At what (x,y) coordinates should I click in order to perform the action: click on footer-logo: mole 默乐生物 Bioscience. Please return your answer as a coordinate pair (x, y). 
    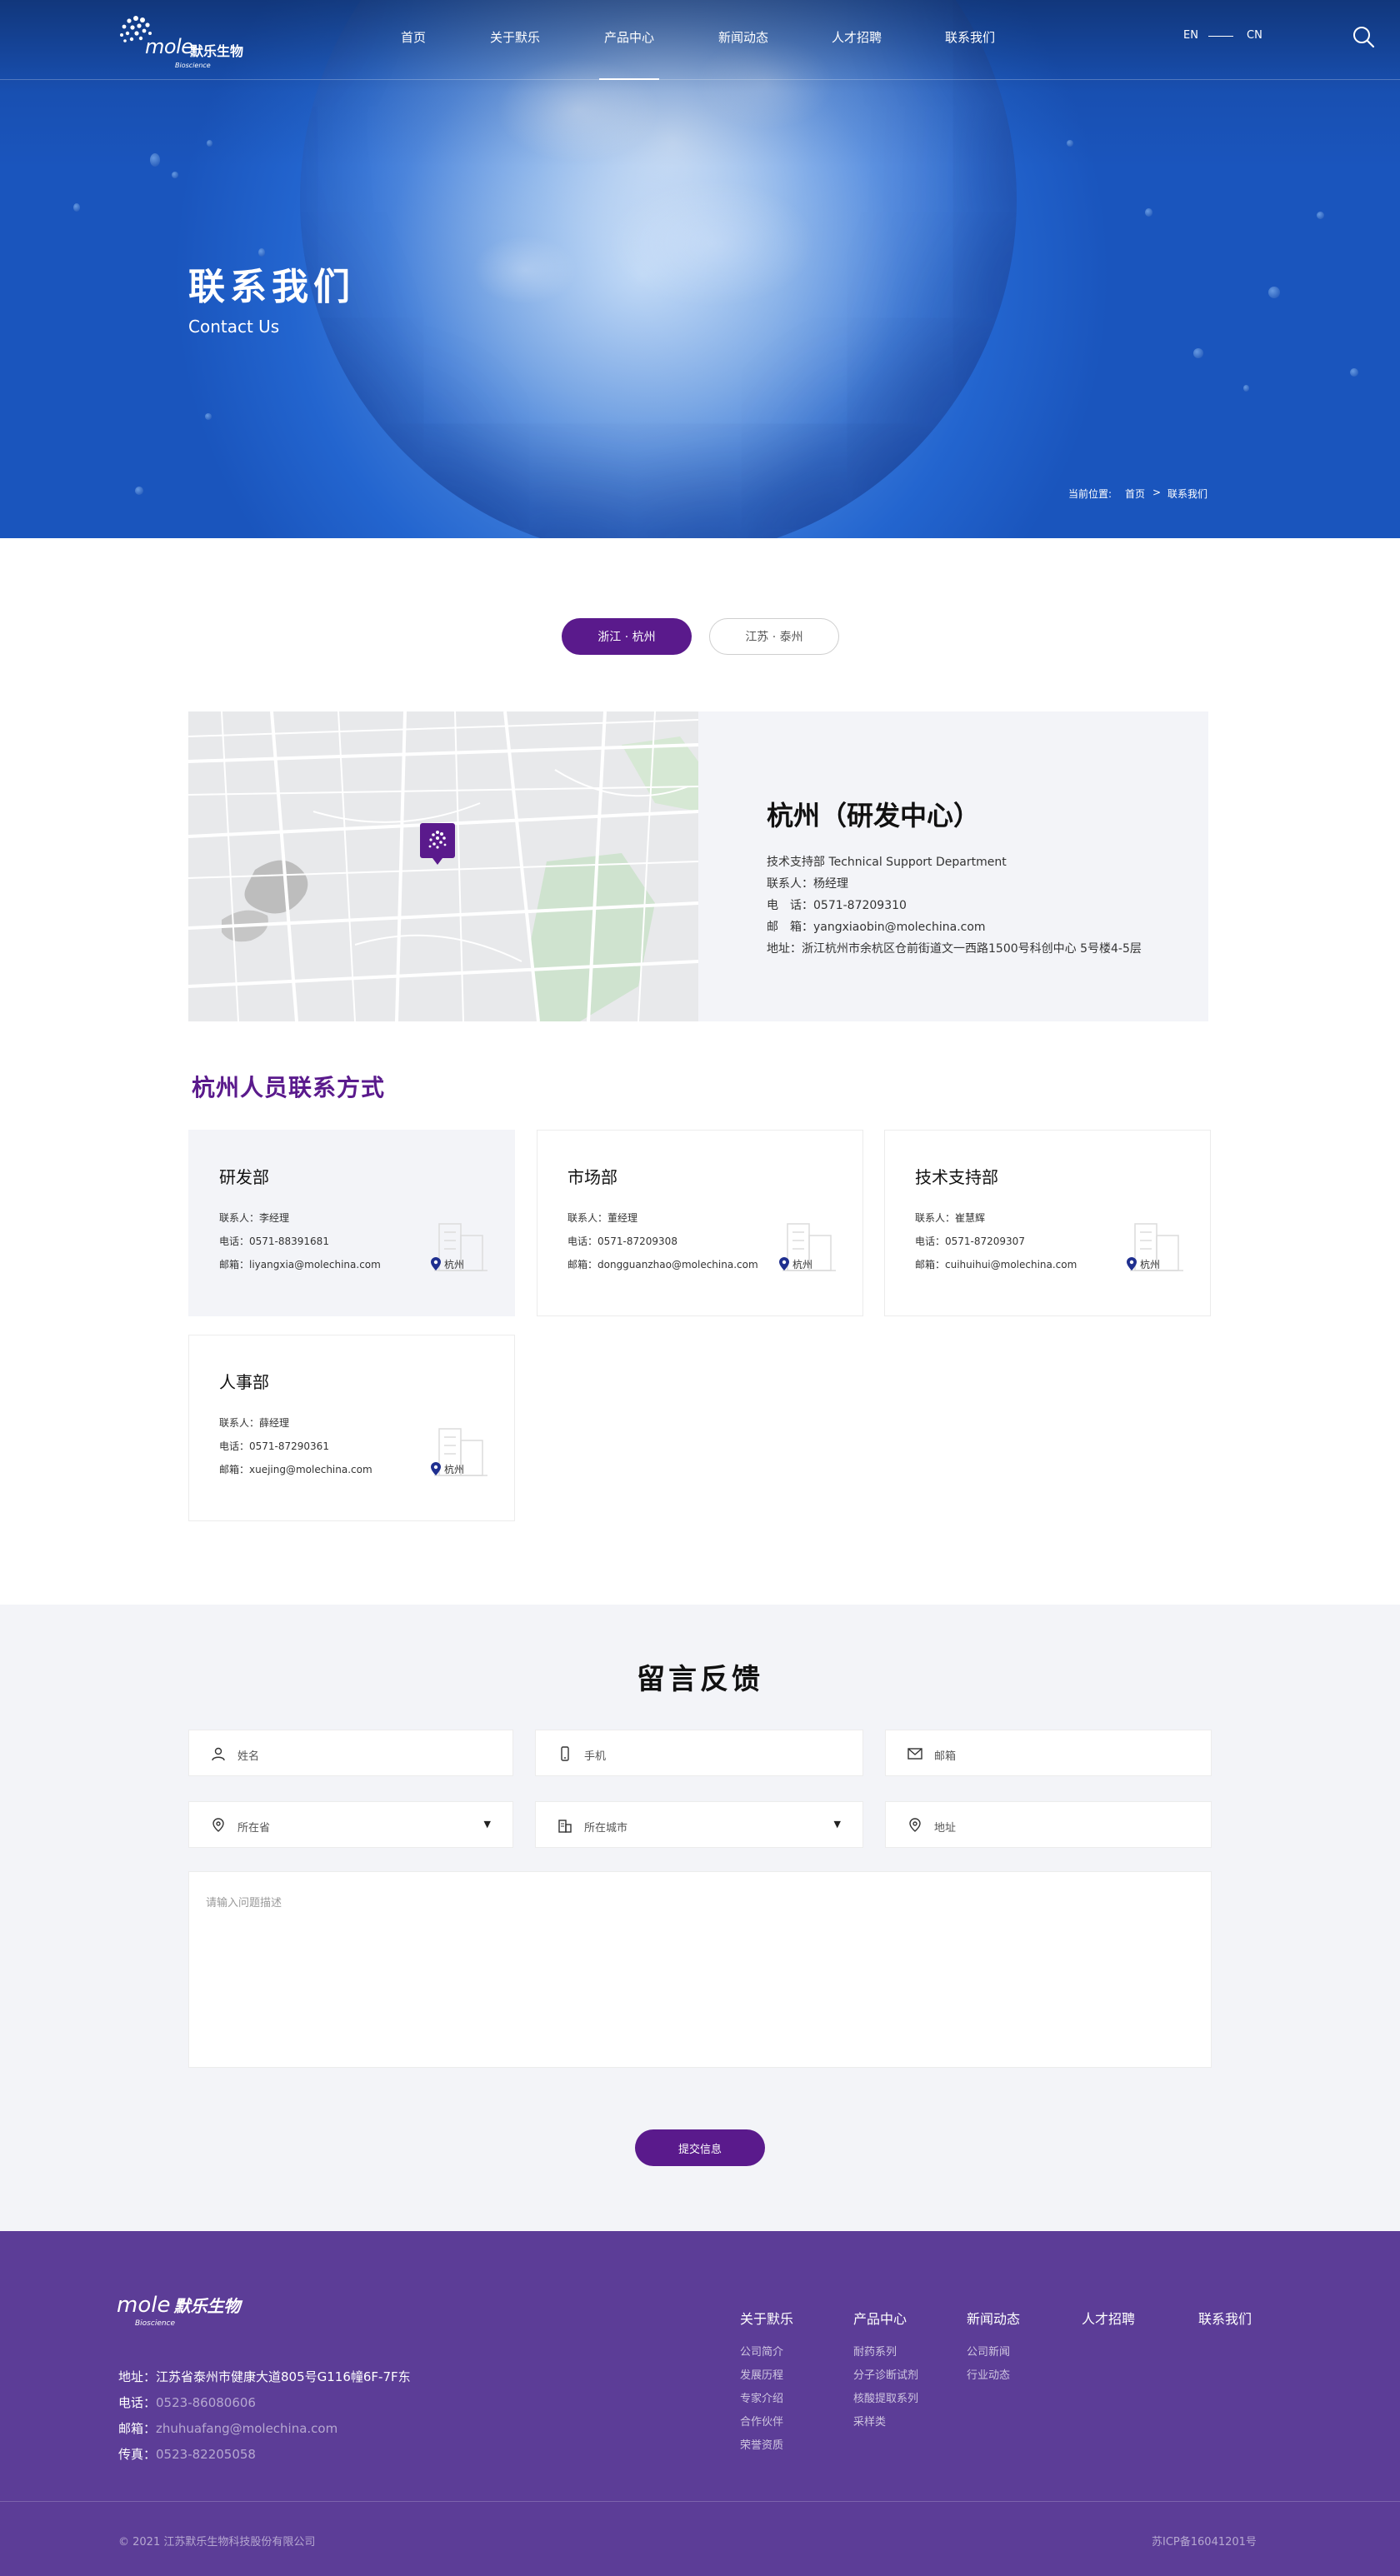
    Looking at the image, I should click on (179, 2310).